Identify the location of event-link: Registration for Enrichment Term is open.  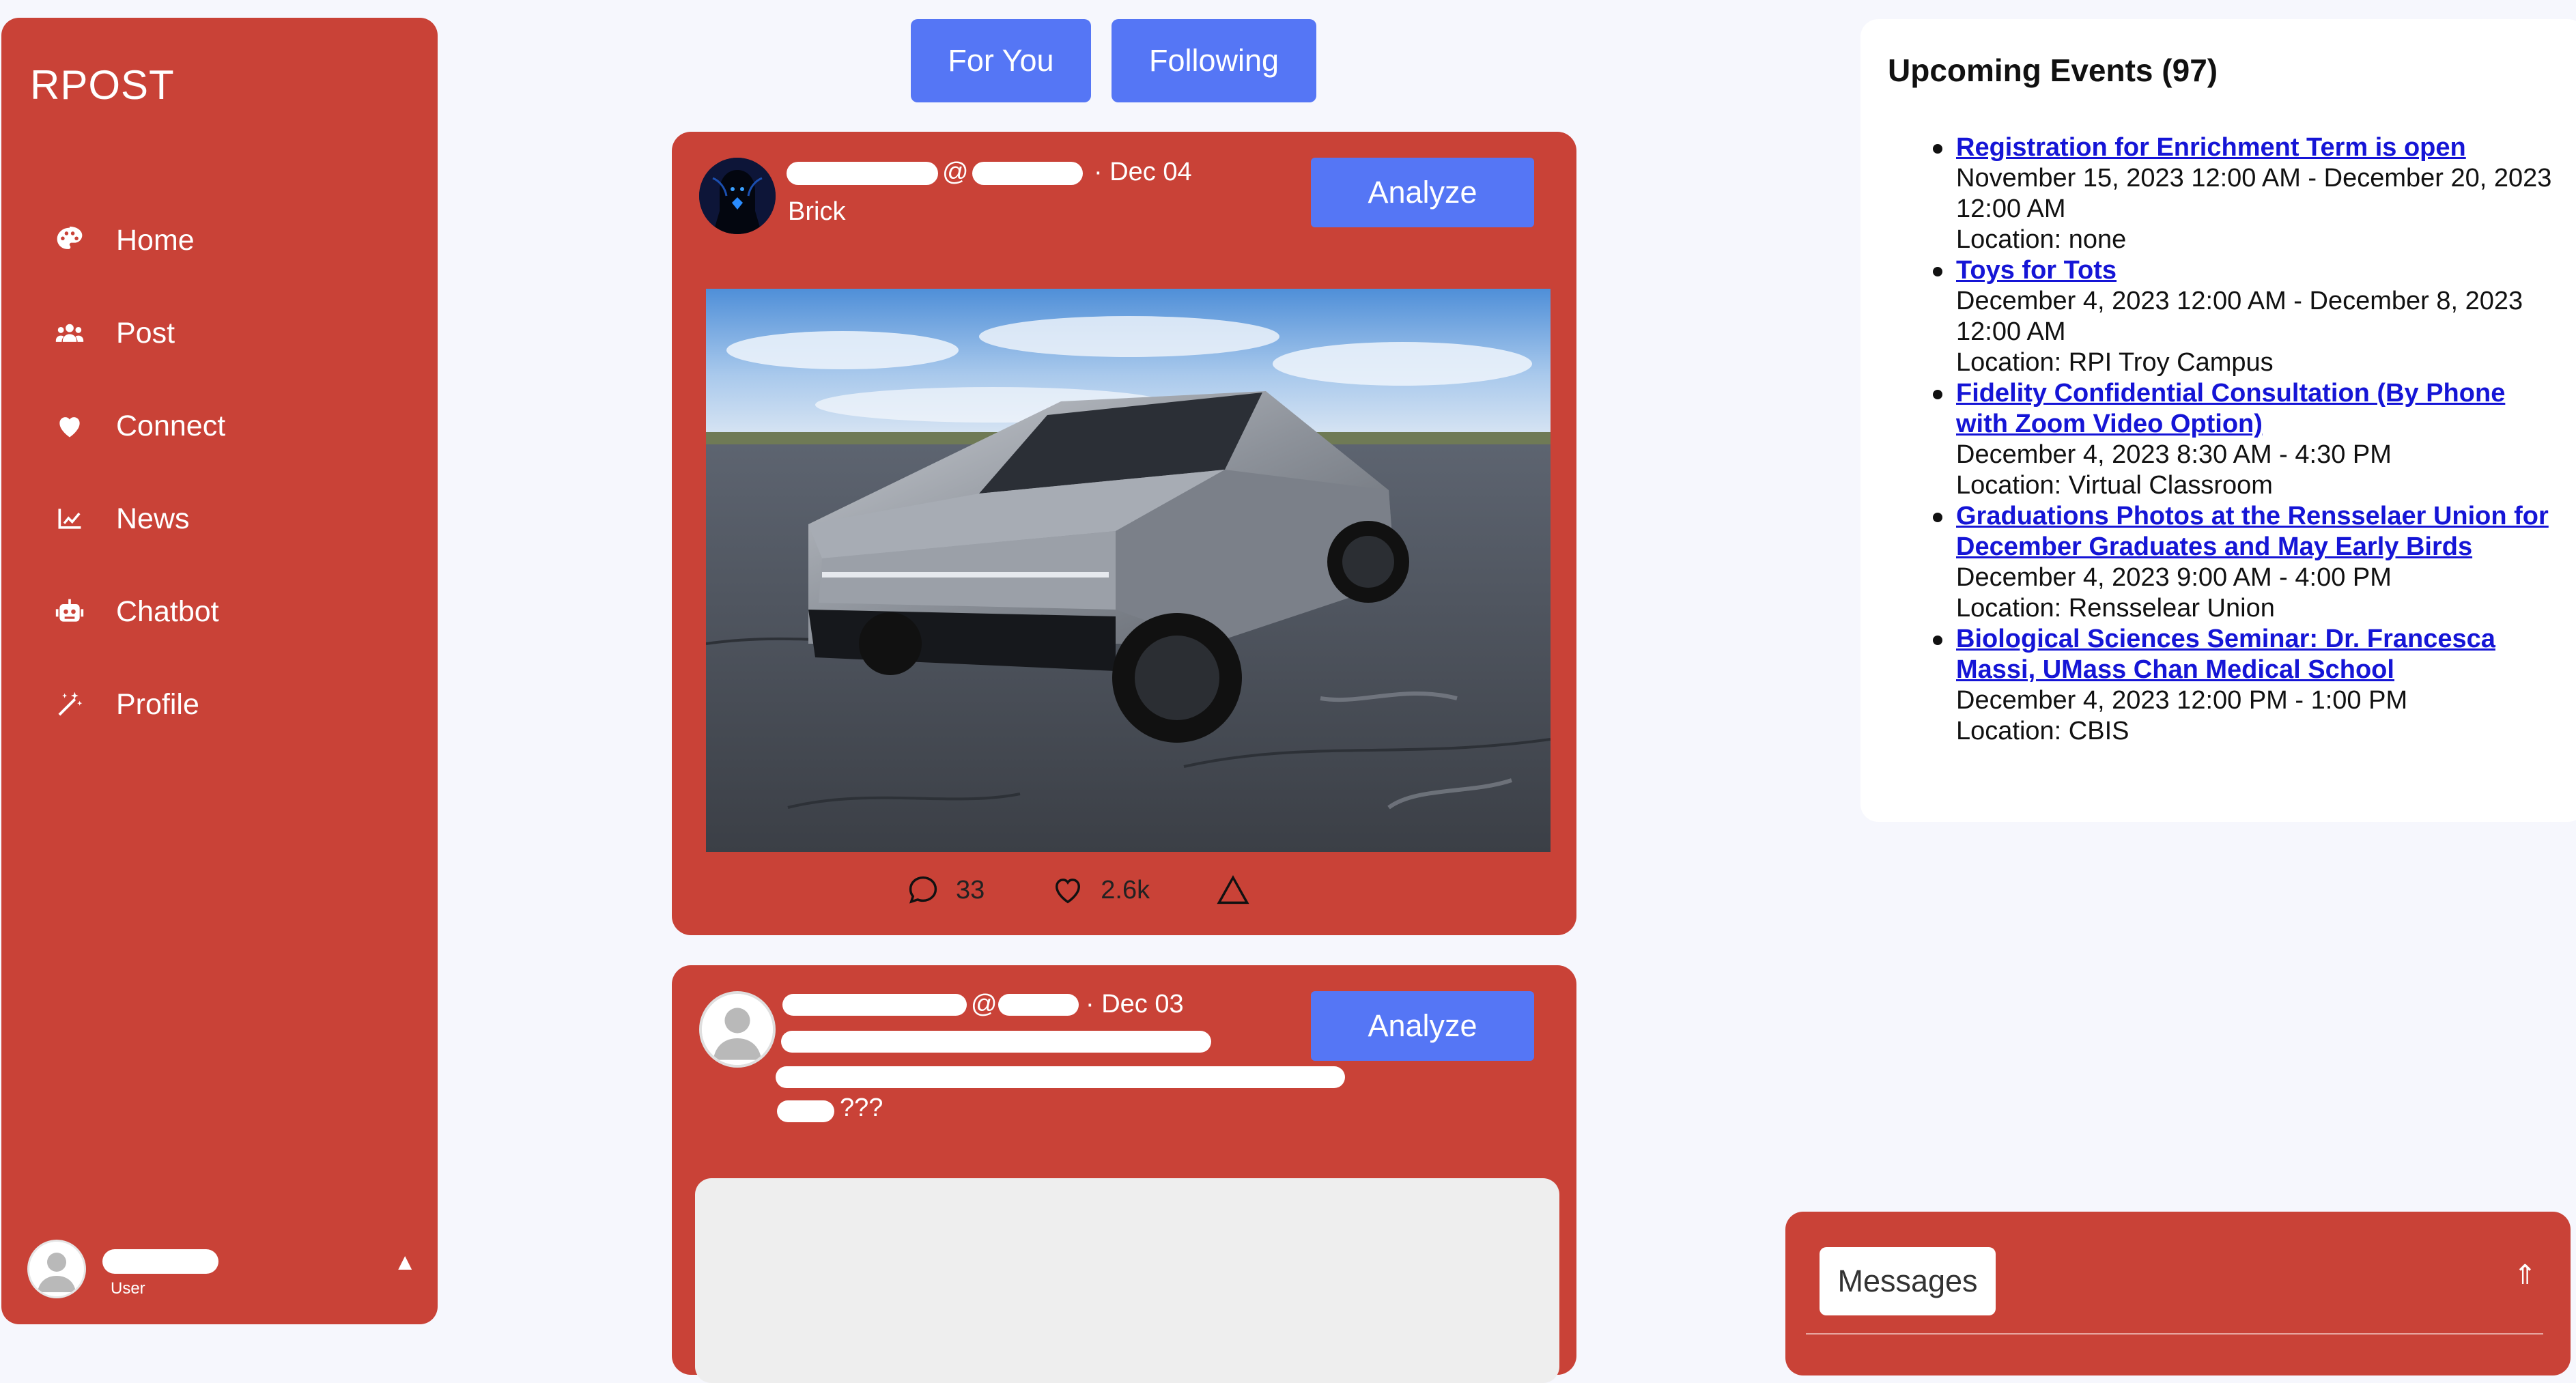
(2211, 148).